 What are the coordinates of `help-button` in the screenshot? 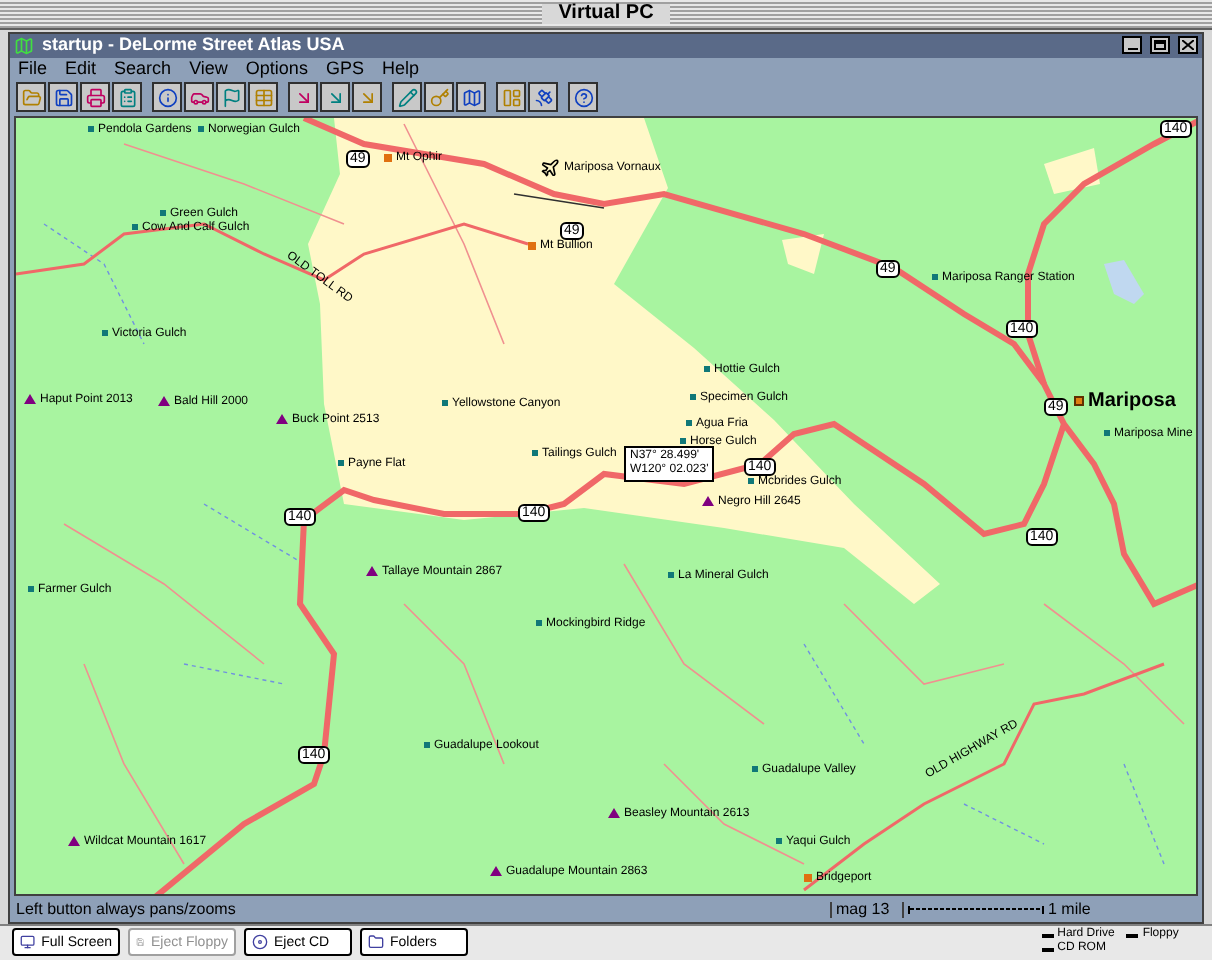 It's located at (583, 97).